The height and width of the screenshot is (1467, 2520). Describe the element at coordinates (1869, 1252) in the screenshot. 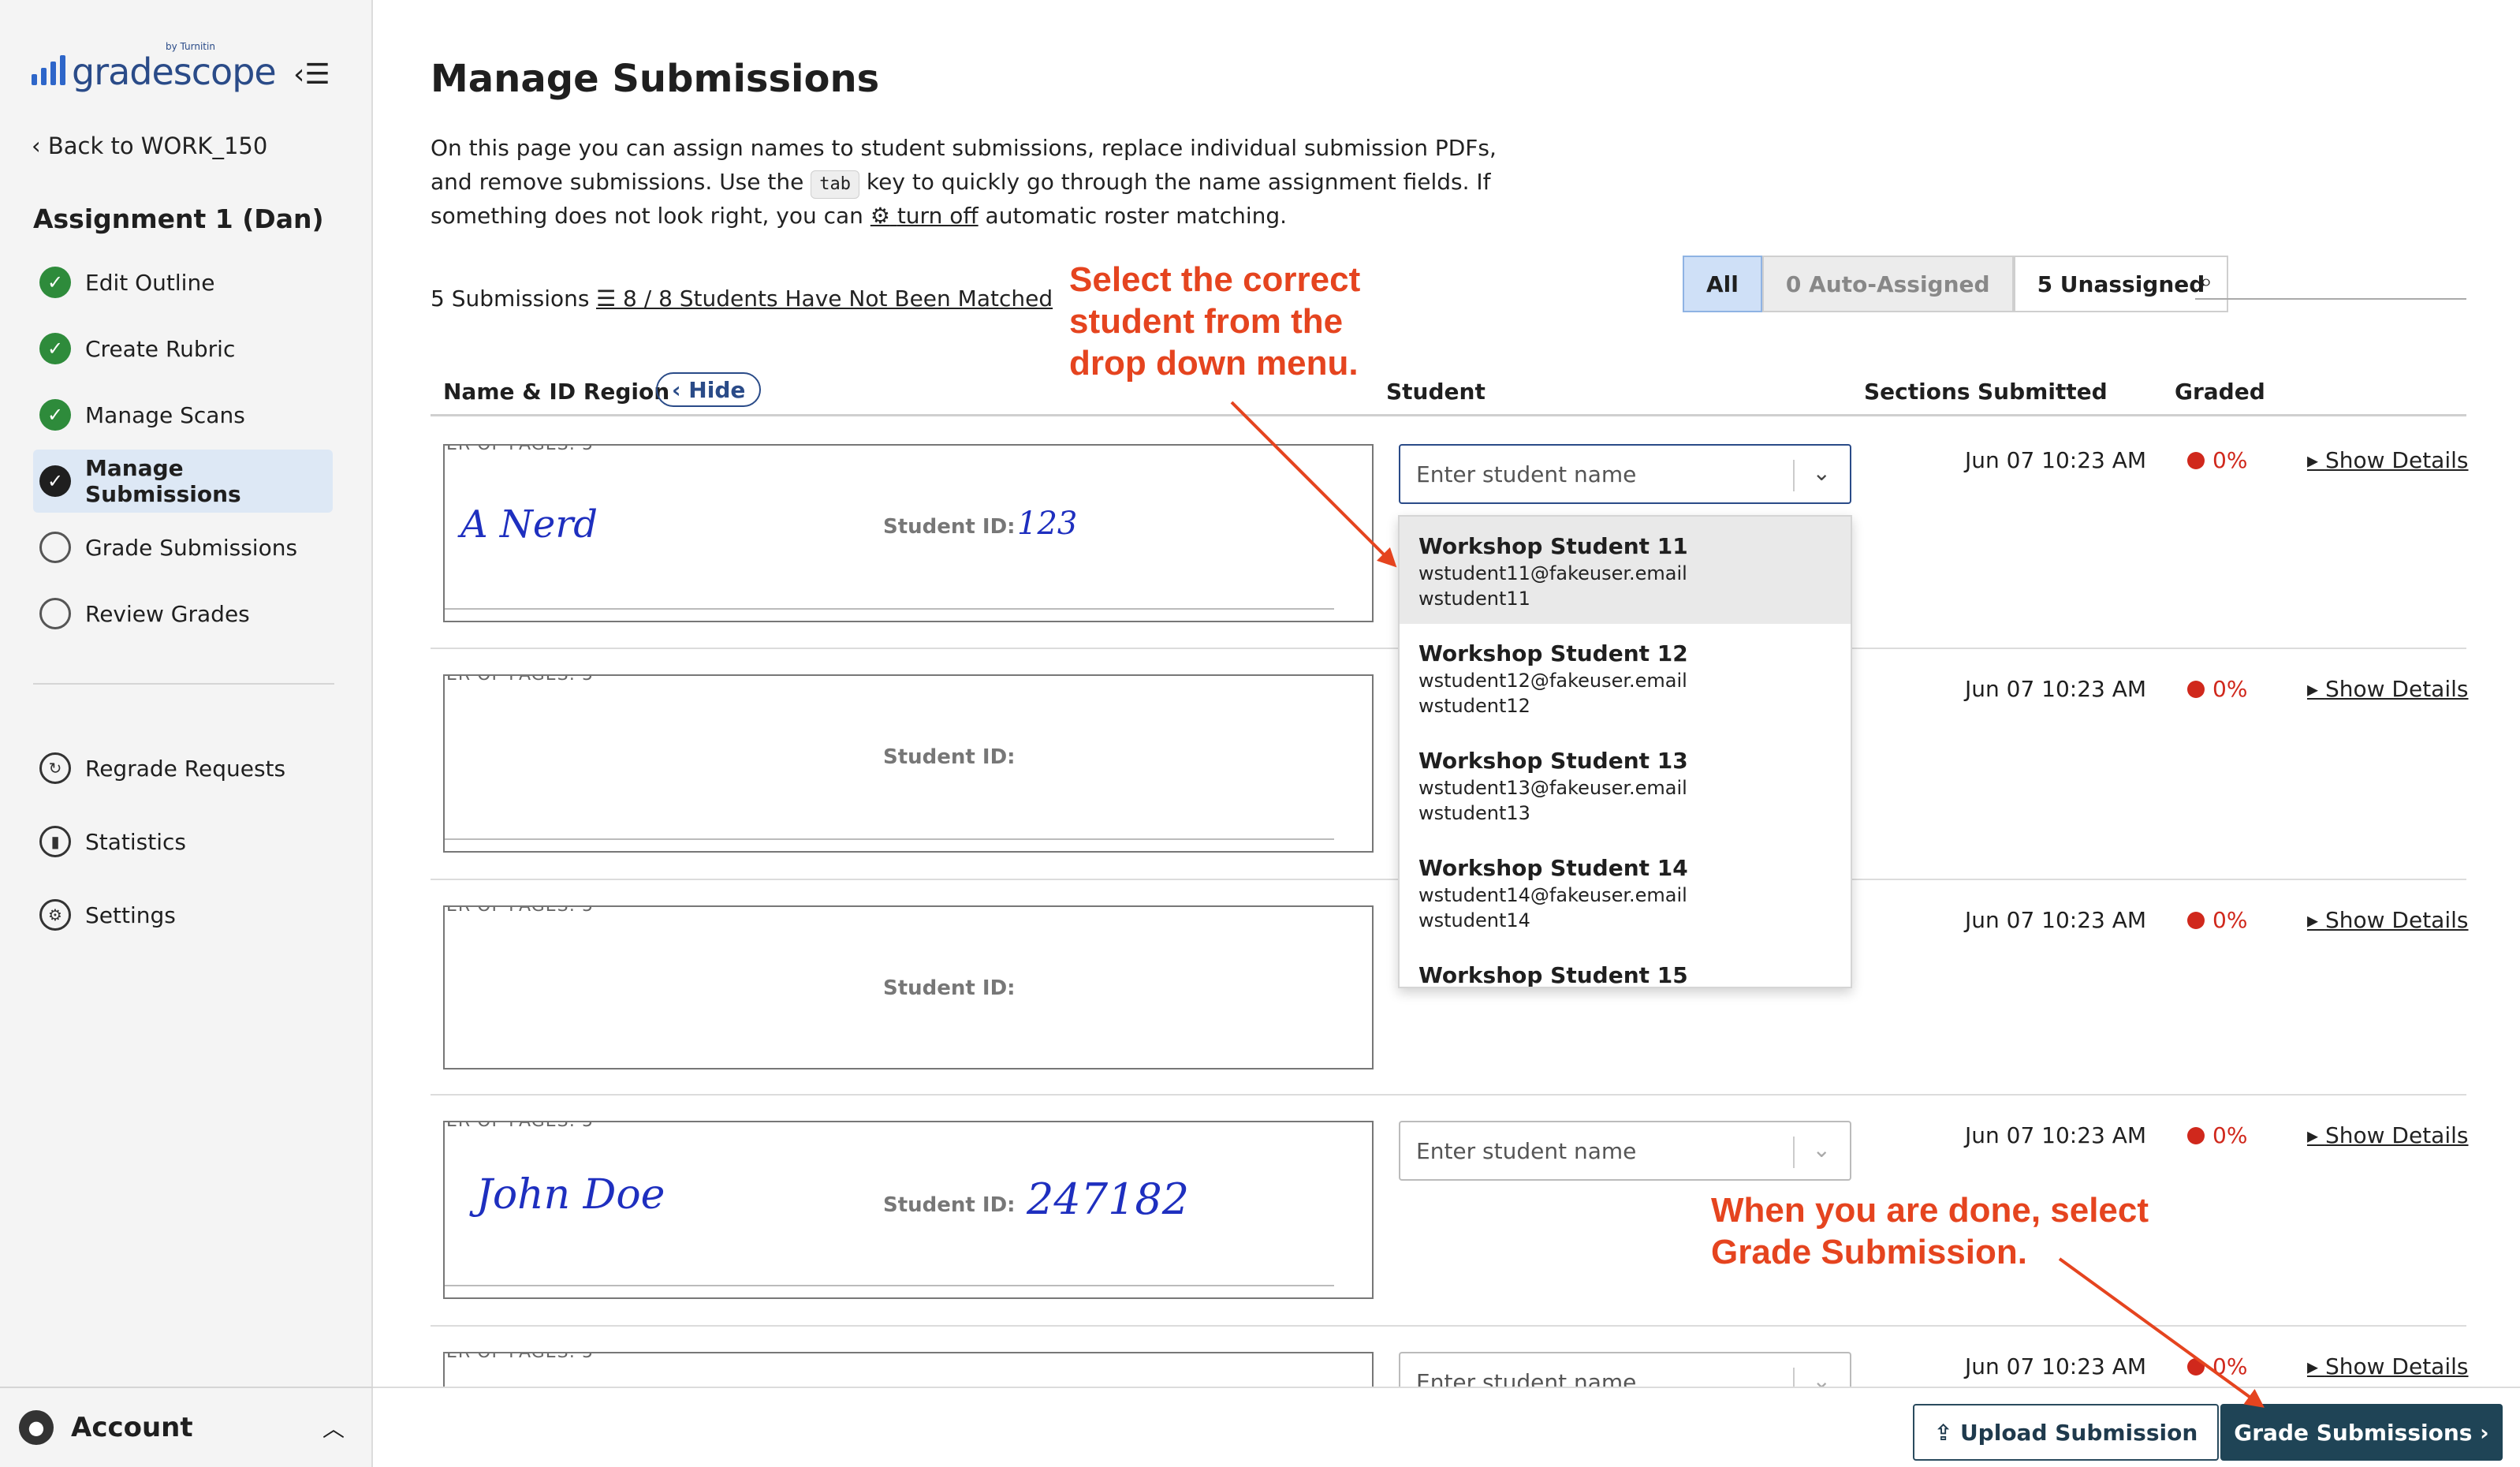

I see `annotation-line: Grade Submission.` at that location.